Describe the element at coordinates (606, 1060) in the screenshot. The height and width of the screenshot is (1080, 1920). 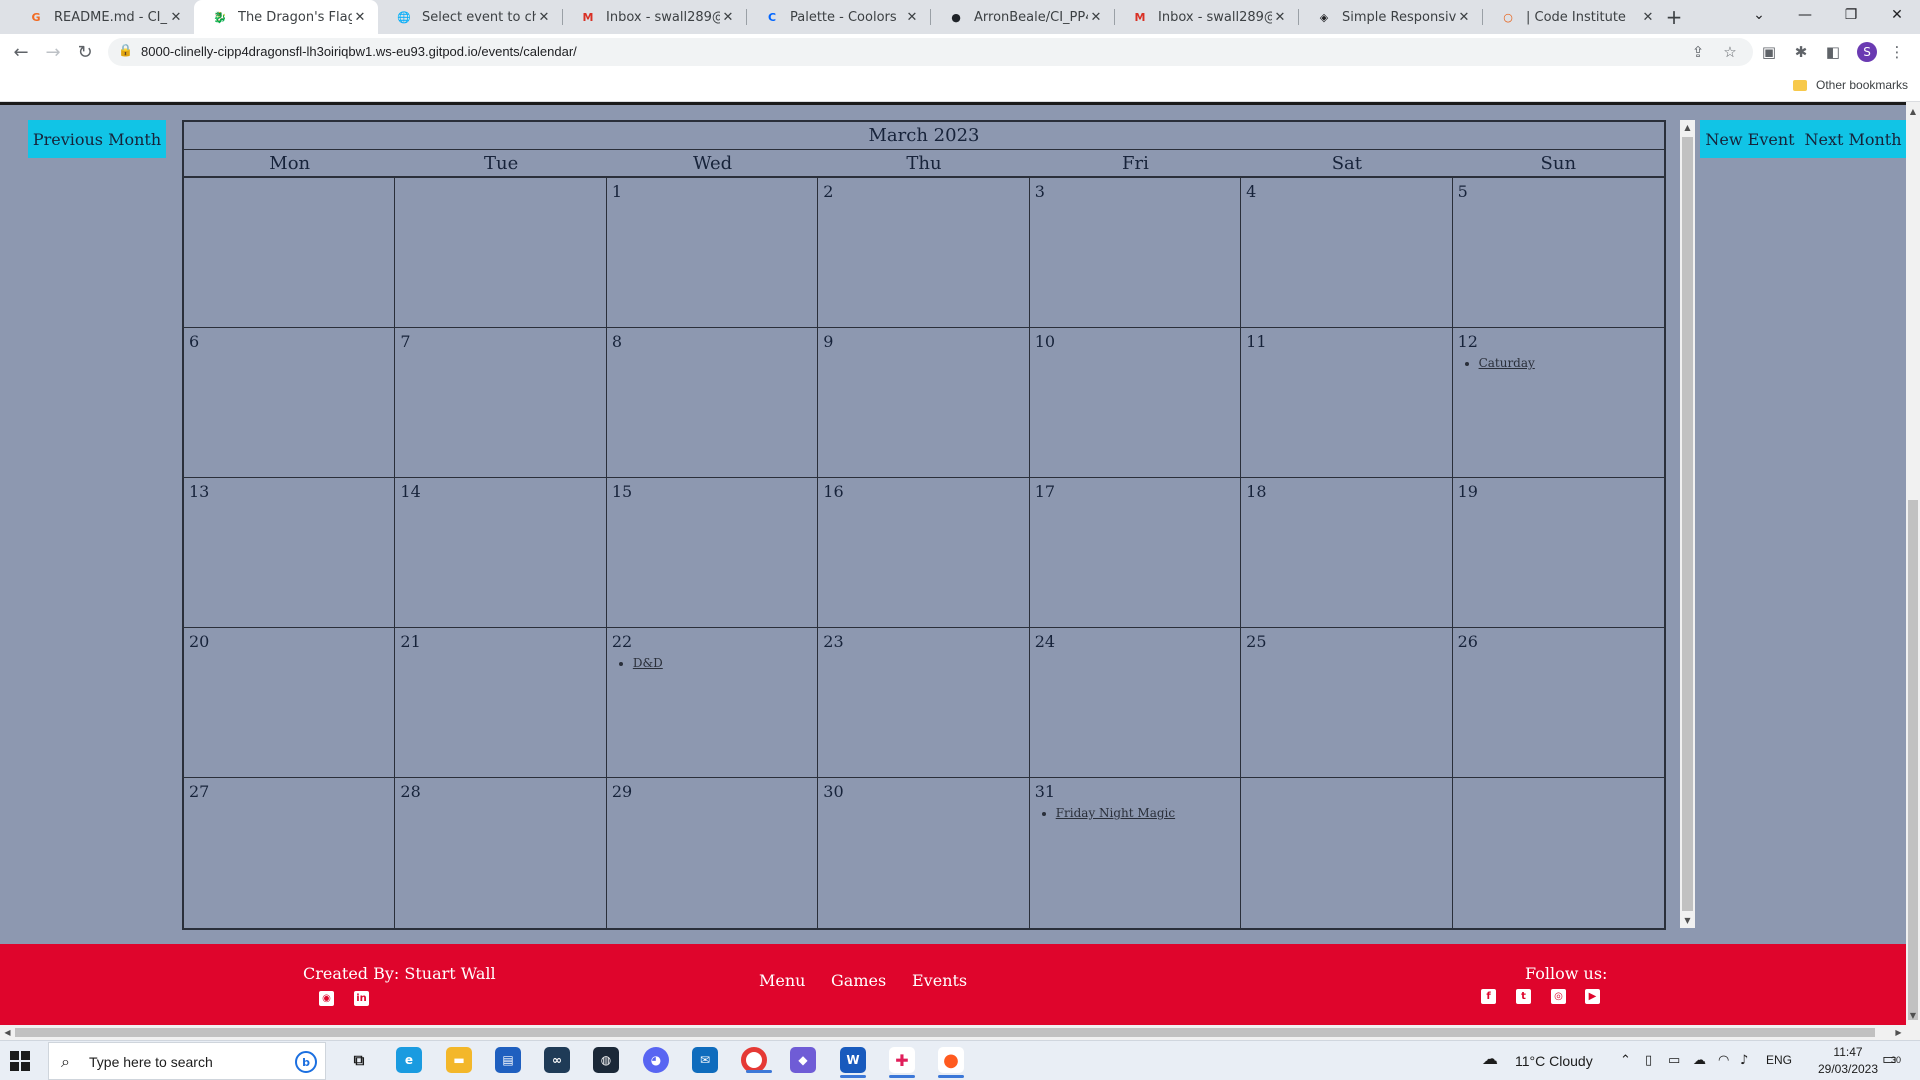
I see `steam-icon: ◍` at that location.